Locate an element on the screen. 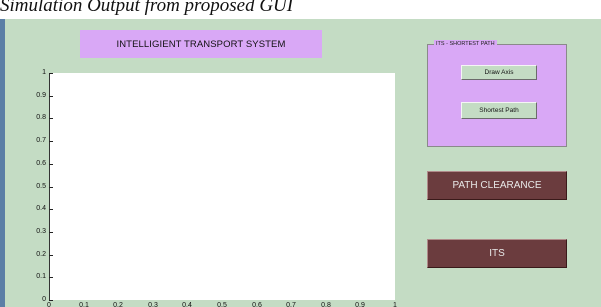 This screenshot has height=307, width=601. x-tick-label: 0.4 is located at coordinates (187, 304).